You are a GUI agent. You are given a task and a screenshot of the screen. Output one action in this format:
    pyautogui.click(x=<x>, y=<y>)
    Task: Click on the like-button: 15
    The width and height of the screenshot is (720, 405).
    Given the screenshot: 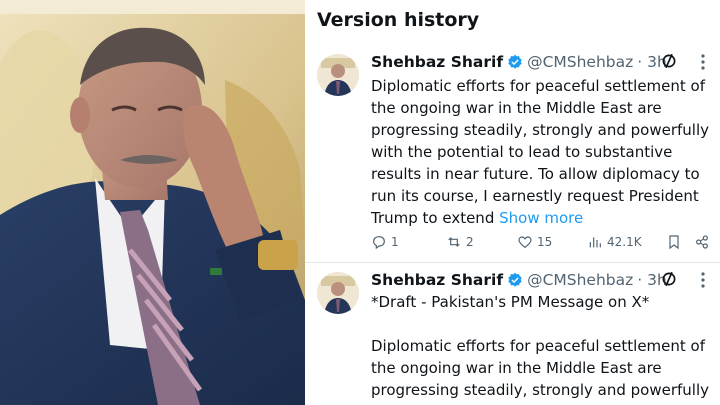 What is the action you would take?
    pyautogui.click(x=534, y=242)
    